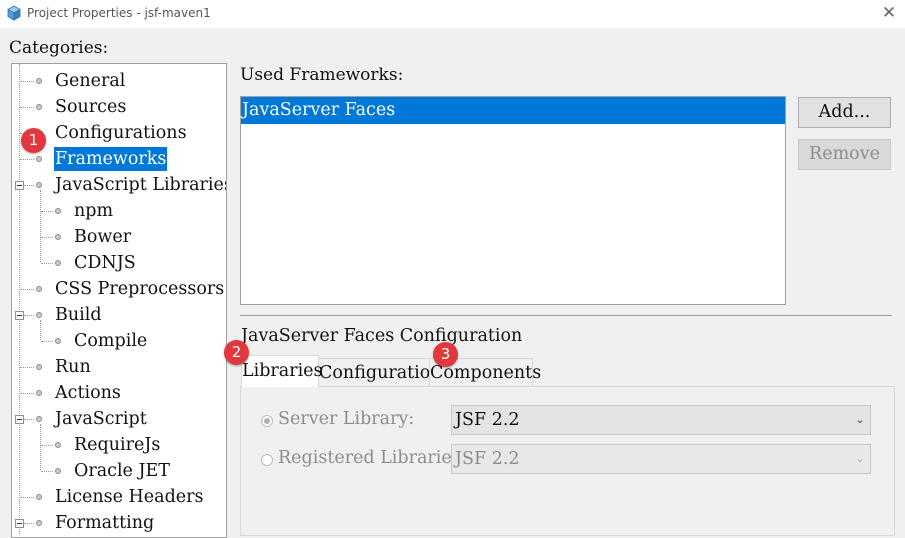 Image resolution: width=905 pixels, height=538 pixels. I want to click on registered-libraries-label: Registered Libraries:, so click(372, 458).